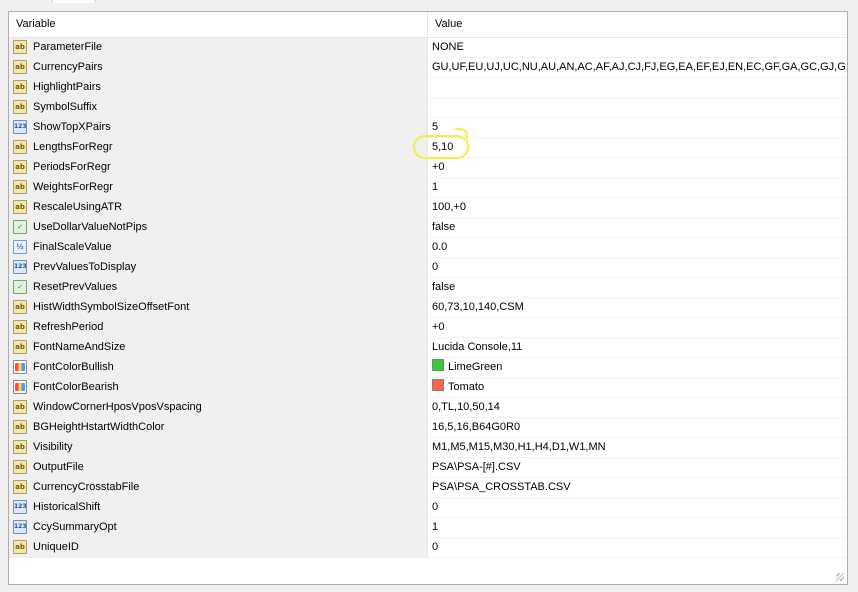 Image resolution: width=858 pixels, height=592 pixels. I want to click on parameter-value-cell: 0,TL,10,50,14, so click(638, 407).